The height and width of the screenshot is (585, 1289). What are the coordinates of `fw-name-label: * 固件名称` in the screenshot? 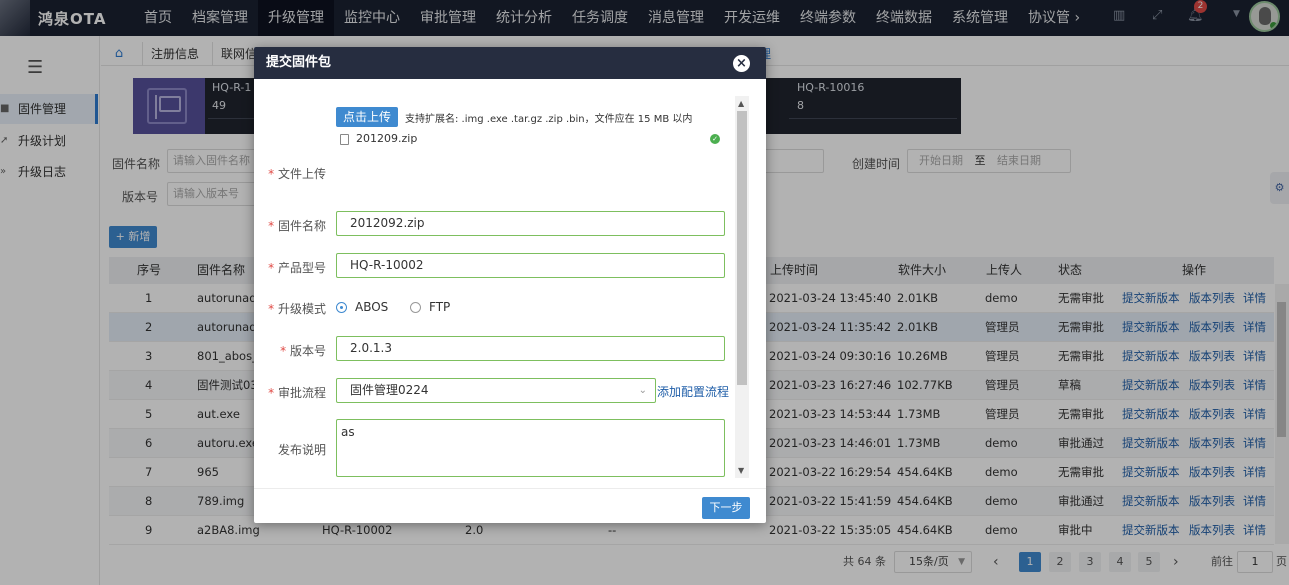 It's located at (297, 226).